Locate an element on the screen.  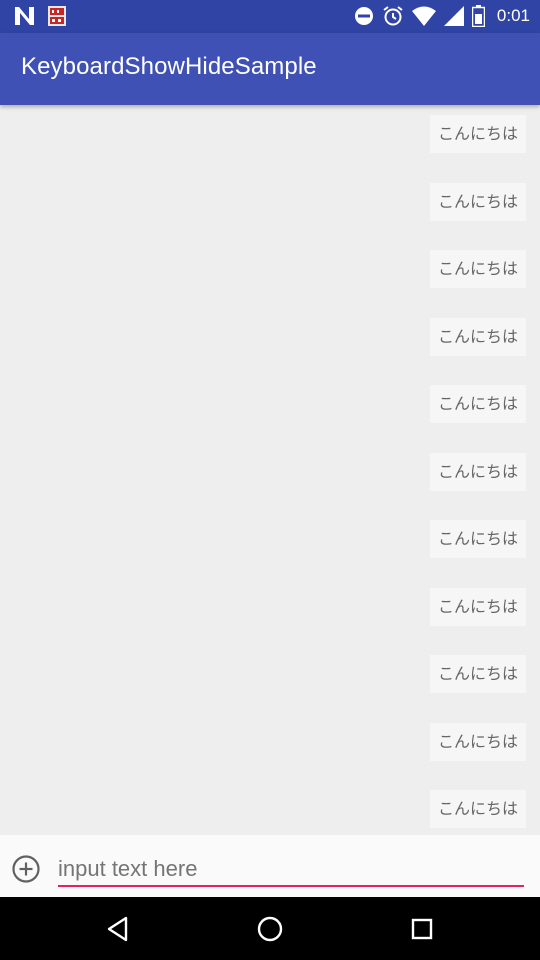
add-circle-icon is located at coordinates (26, 869).